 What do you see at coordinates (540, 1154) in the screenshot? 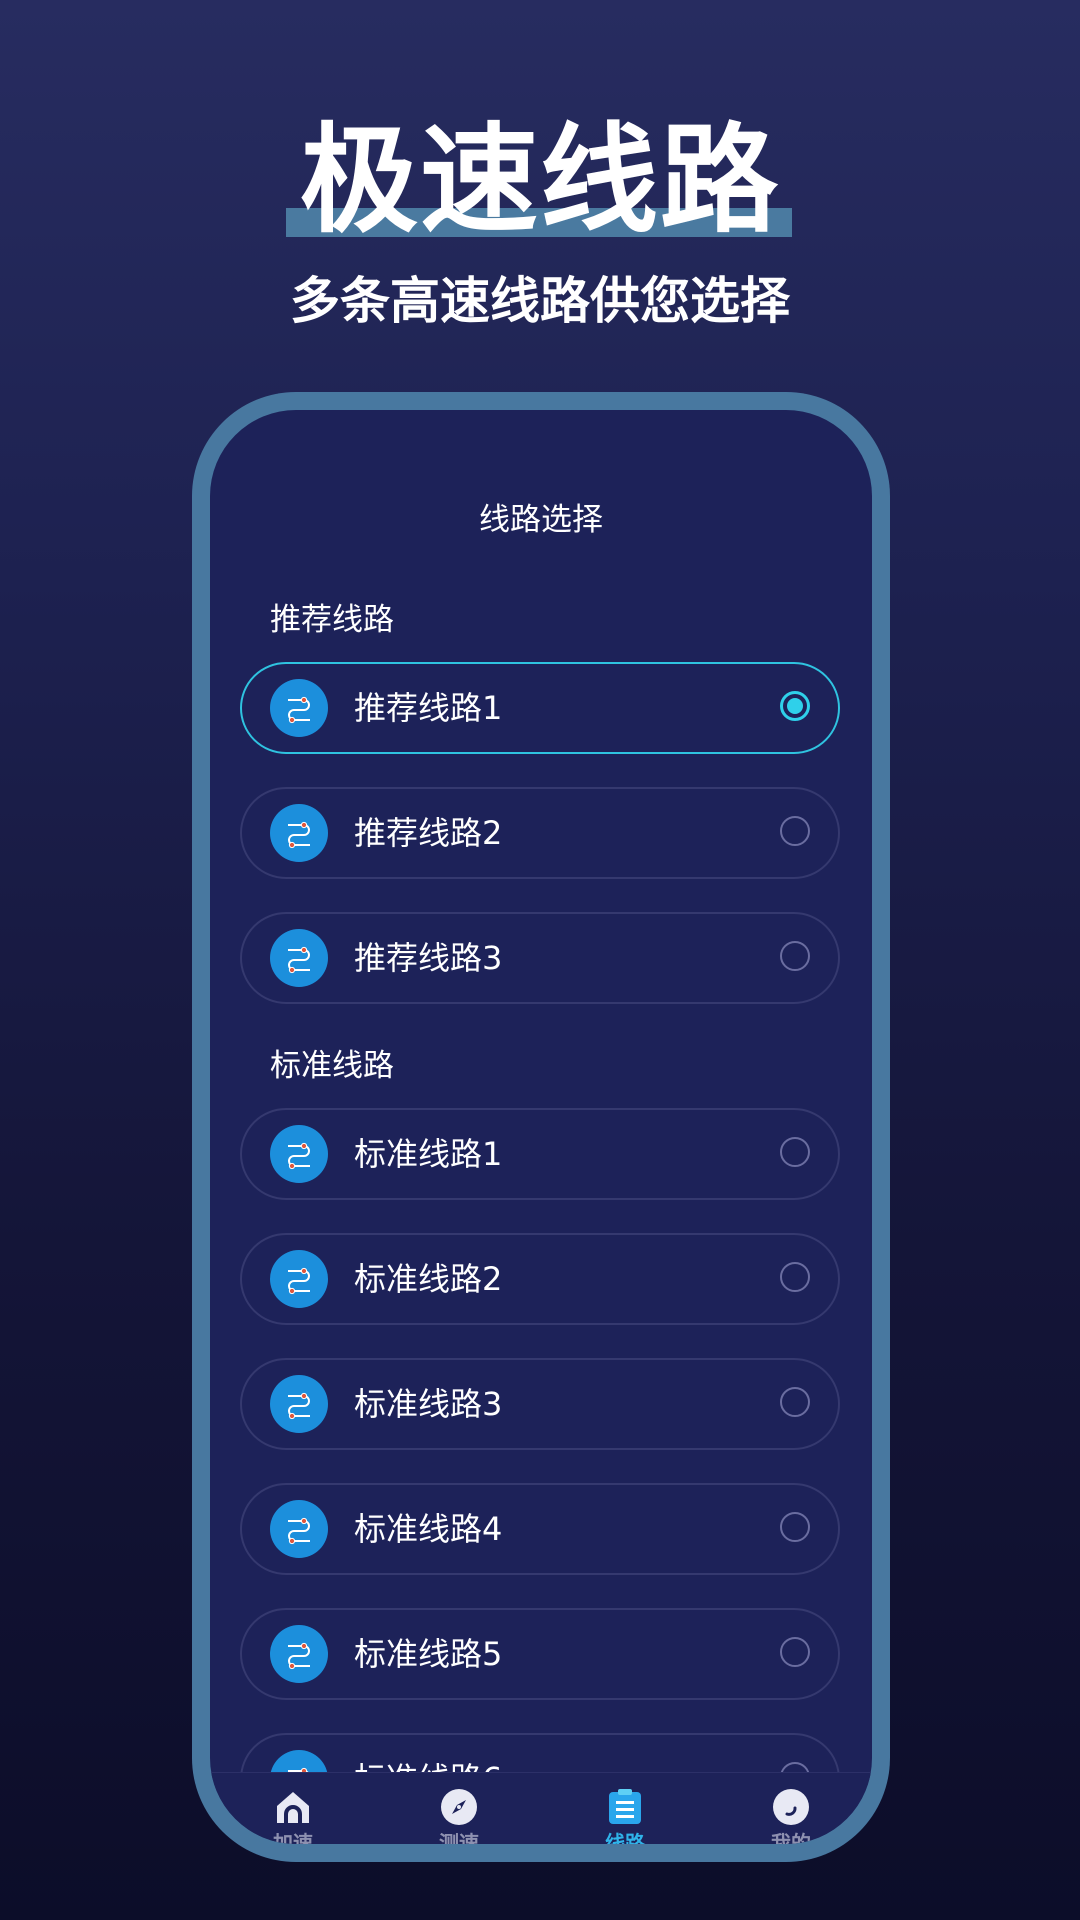
I see `route-item-standard-1: 标准线路1` at bounding box center [540, 1154].